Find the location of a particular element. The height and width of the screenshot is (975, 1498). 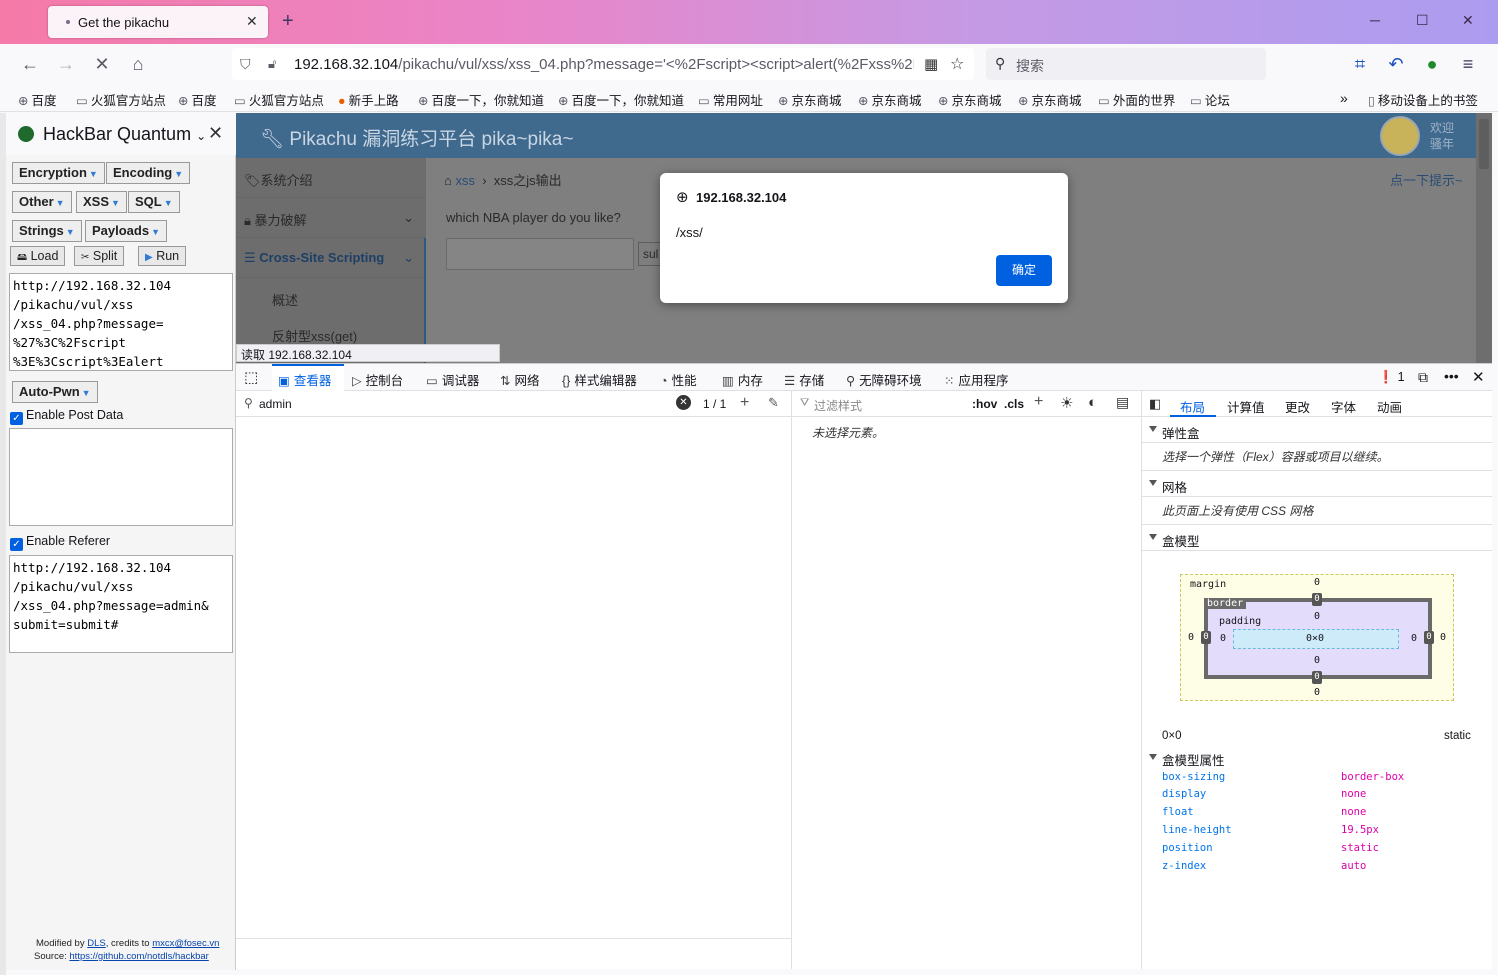

bookmark-item: ▯ 移动设备上的书签 is located at coordinates (1423, 99).